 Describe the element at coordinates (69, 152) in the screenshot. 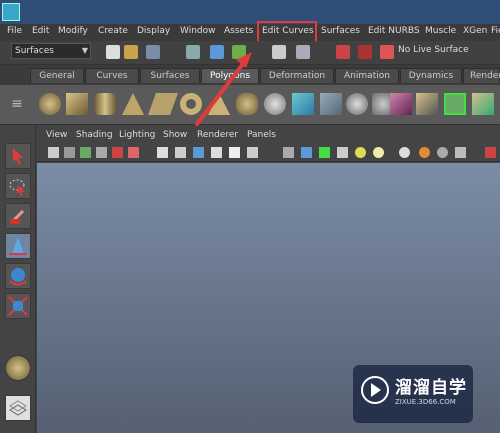

I see `camera-attr-icon` at that location.